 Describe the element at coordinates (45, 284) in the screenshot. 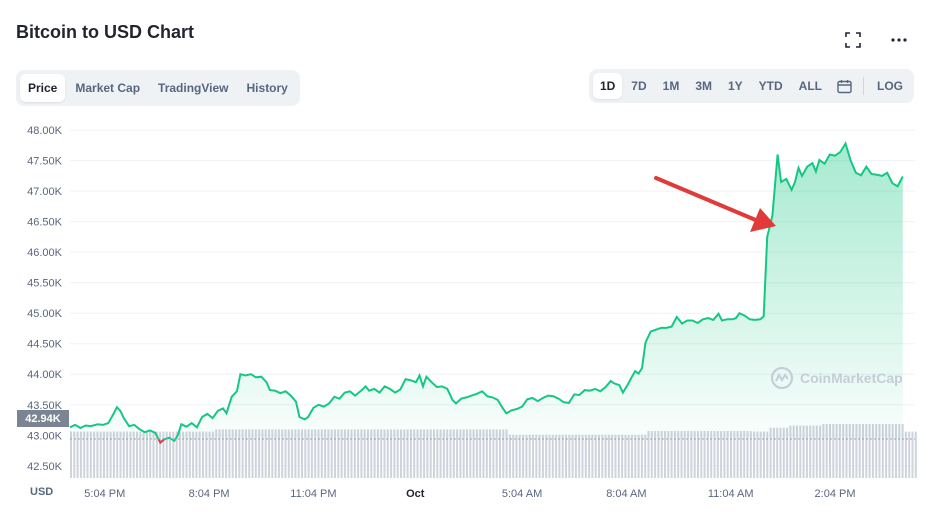

I see `y-tick-label: 45.50K` at that location.